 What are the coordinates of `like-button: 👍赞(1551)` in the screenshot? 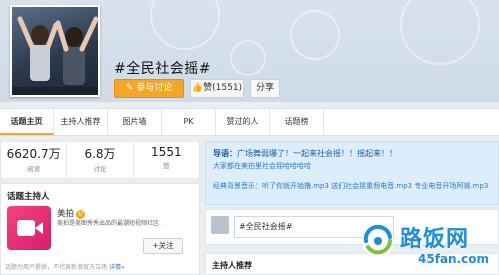 It's located at (217, 88).